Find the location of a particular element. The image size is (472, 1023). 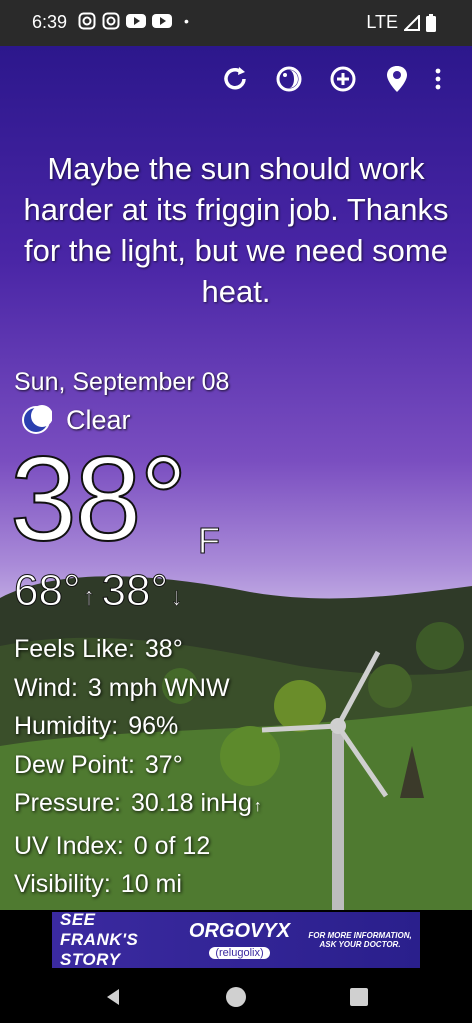

detail-visibility: Visibility: 10 mi is located at coordinates (138, 884).